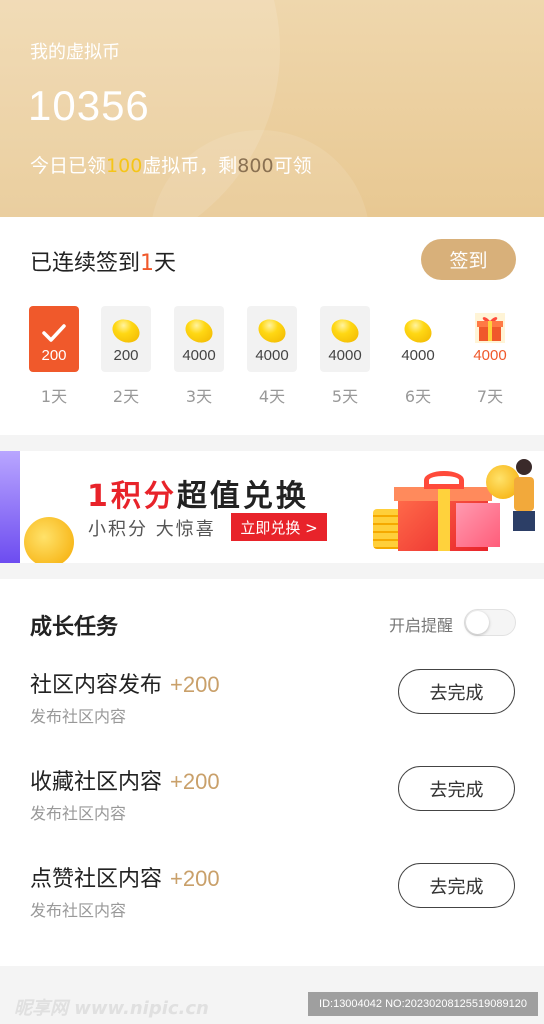 The image size is (544, 1024). What do you see at coordinates (468, 259) in the screenshot?
I see `signin-button: 签到` at bounding box center [468, 259].